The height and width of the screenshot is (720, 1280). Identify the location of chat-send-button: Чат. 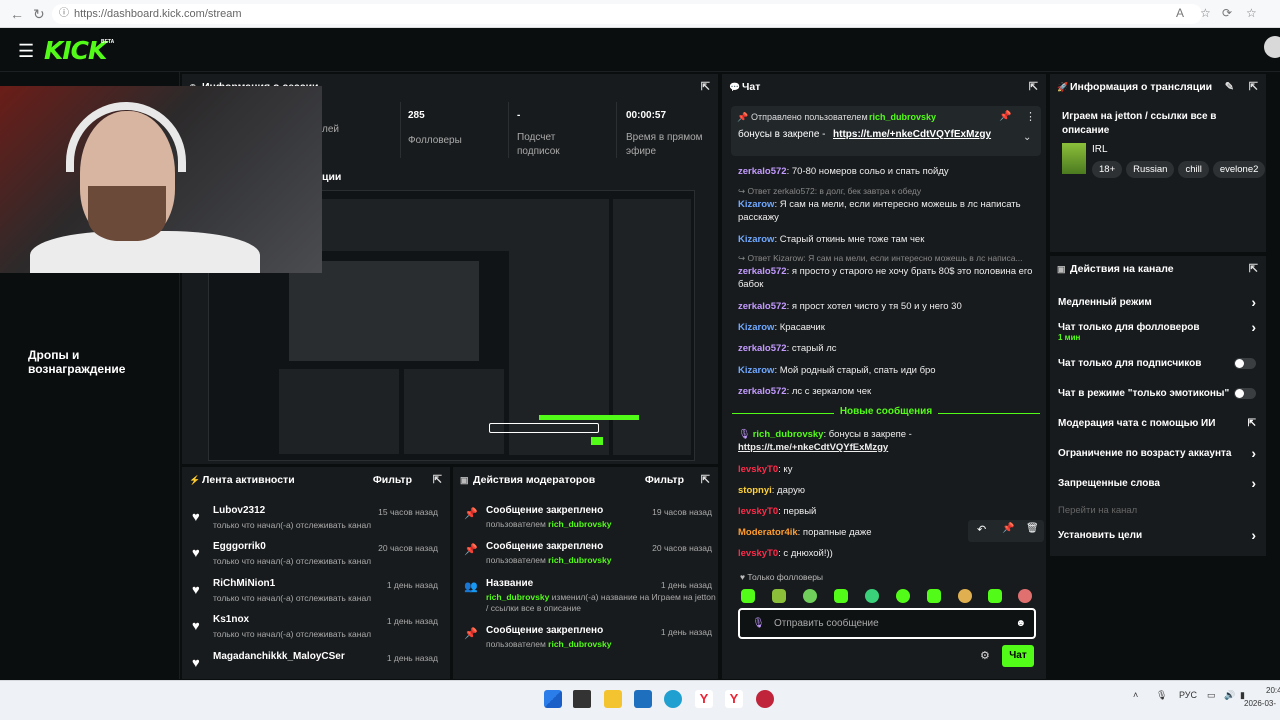
(1018, 656).